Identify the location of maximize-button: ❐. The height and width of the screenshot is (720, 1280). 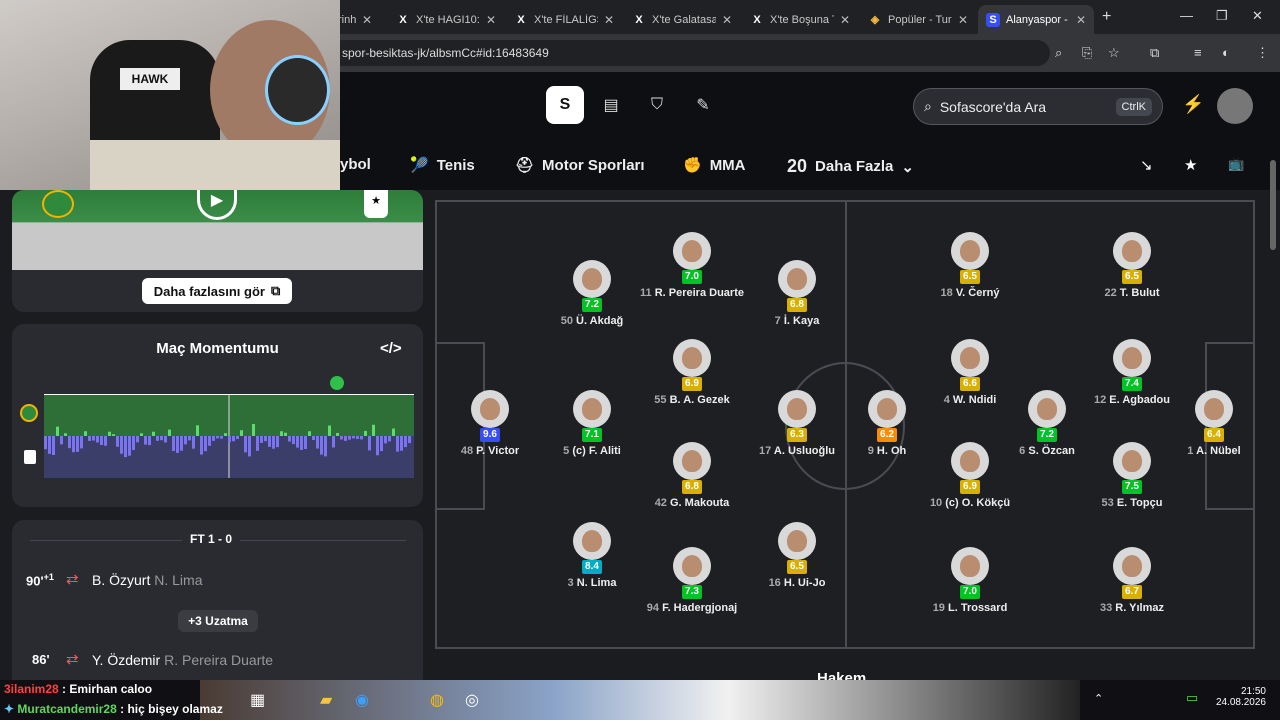
(1222, 16).